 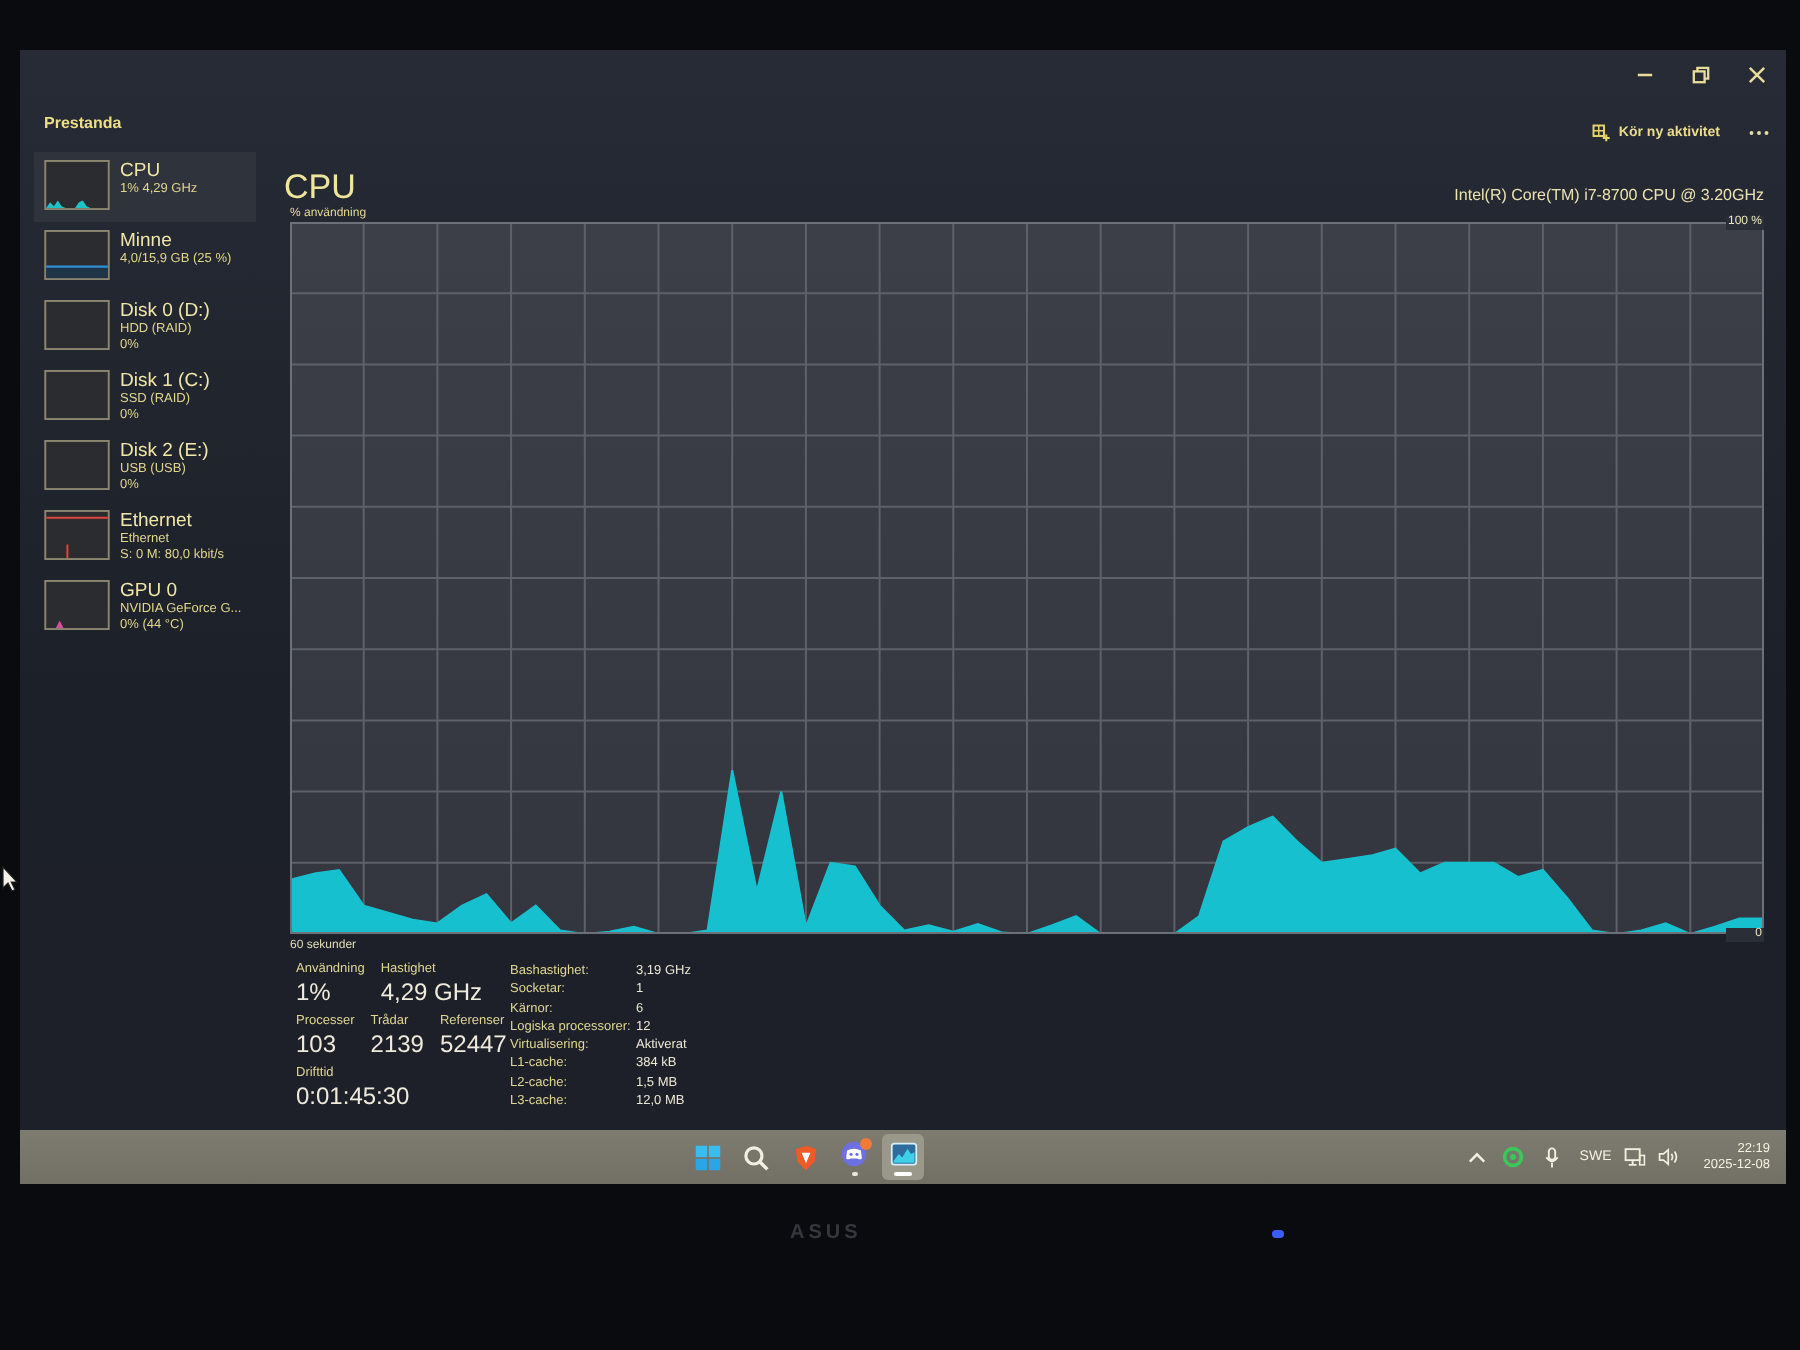 I want to click on close-icon, so click(x=1756, y=74).